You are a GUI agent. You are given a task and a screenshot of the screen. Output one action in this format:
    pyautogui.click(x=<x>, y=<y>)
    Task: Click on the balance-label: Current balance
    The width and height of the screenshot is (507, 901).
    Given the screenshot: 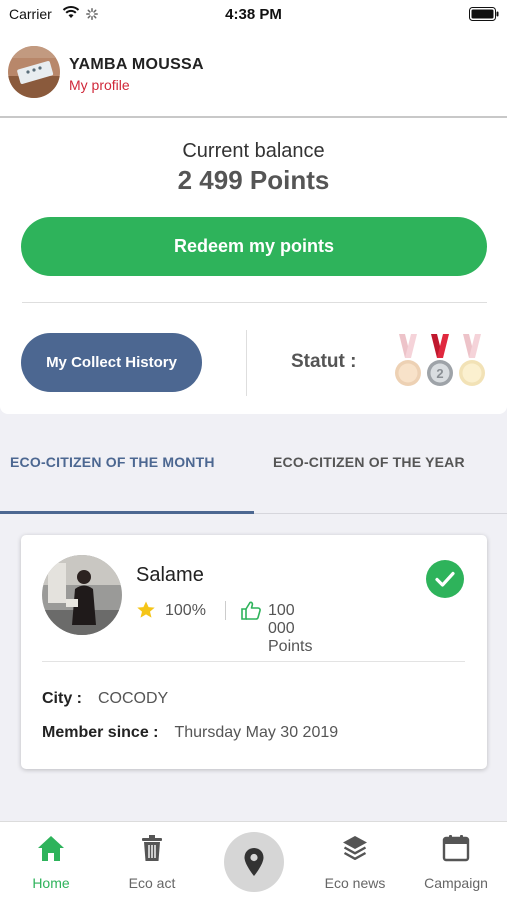 What is the action you would take?
    pyautogui.click(x=253, y=151)
    